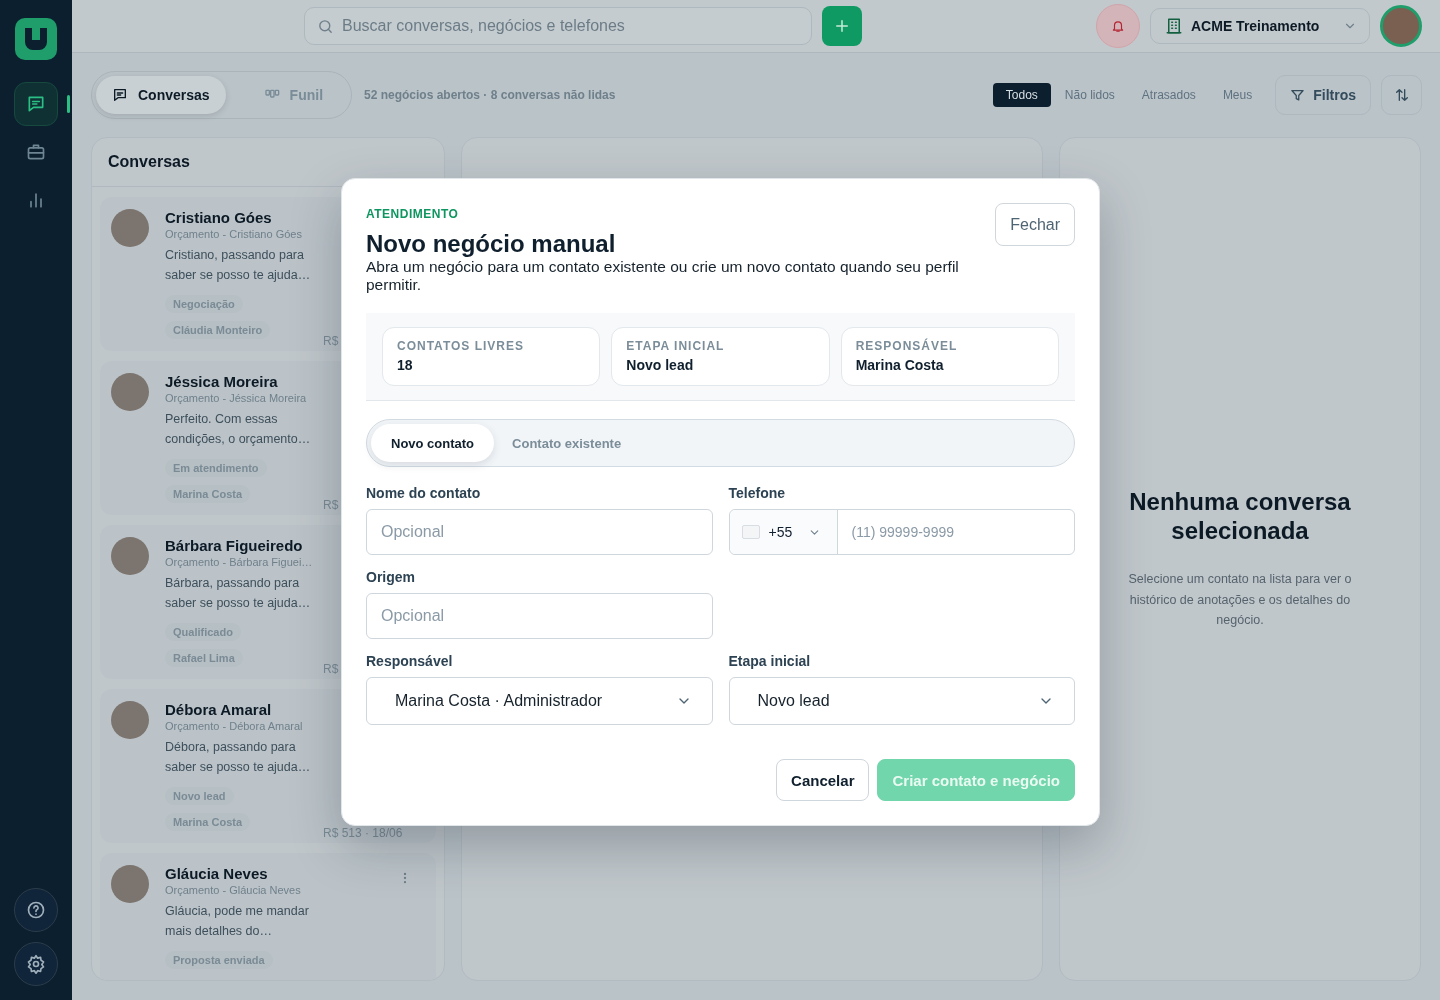 The width and height of the screenshot is (1440, 1000). Describe the element at coordinates (1298, 95) in the screenshot. I see `filter-icon` at that location.